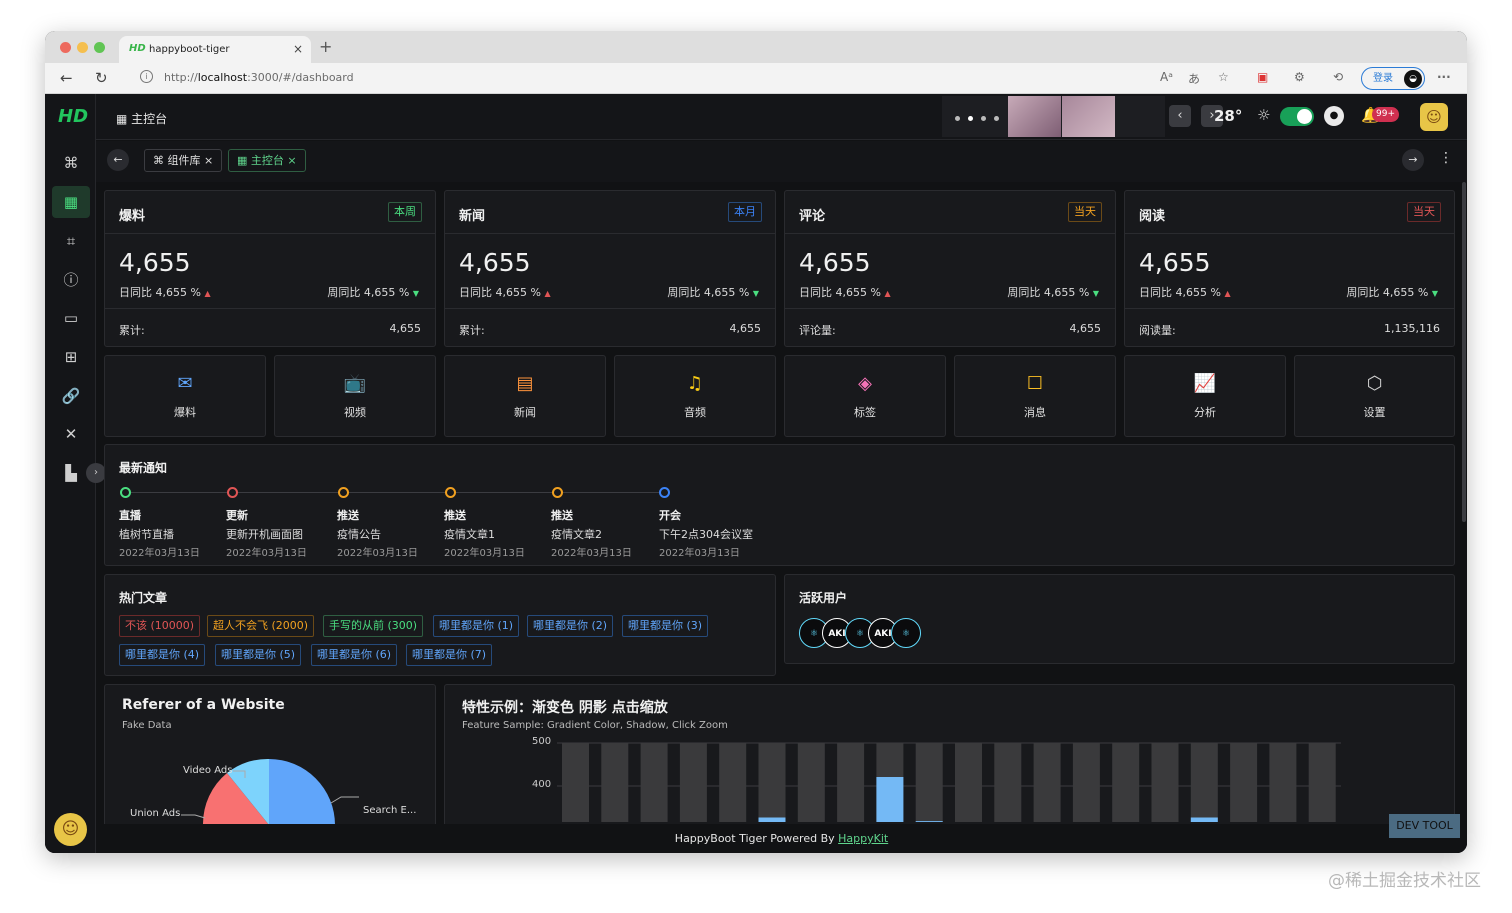 The width and height of the screenshot is (1512, 913). Describe the element at coordinates (71, 473) in the screenshot. I see `nav-layout-icon: ▙` at that location.